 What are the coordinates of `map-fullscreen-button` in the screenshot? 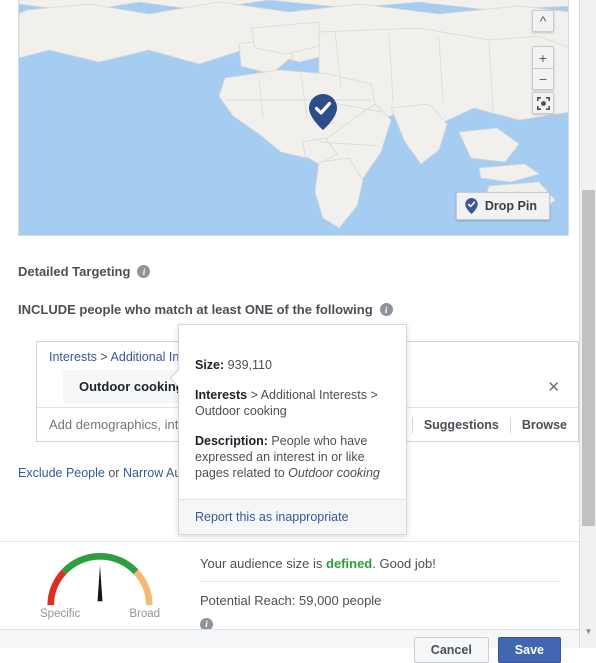 It's located at (543, 103).